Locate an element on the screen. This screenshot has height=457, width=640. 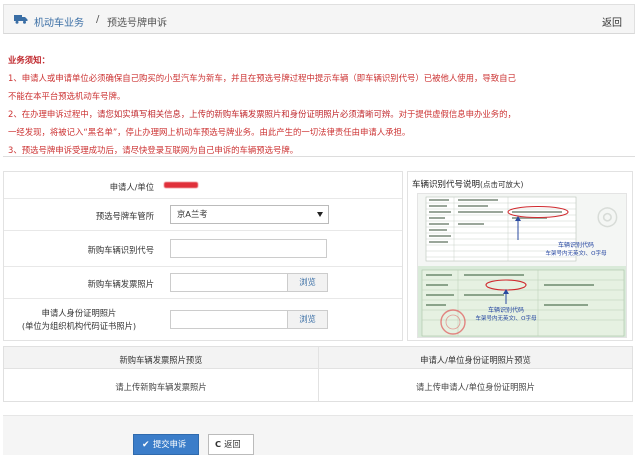
invoice-preview-column: 新购车辆发票照片预览 请上传新购车辆发票照片 is located at coordinates (161, 374).